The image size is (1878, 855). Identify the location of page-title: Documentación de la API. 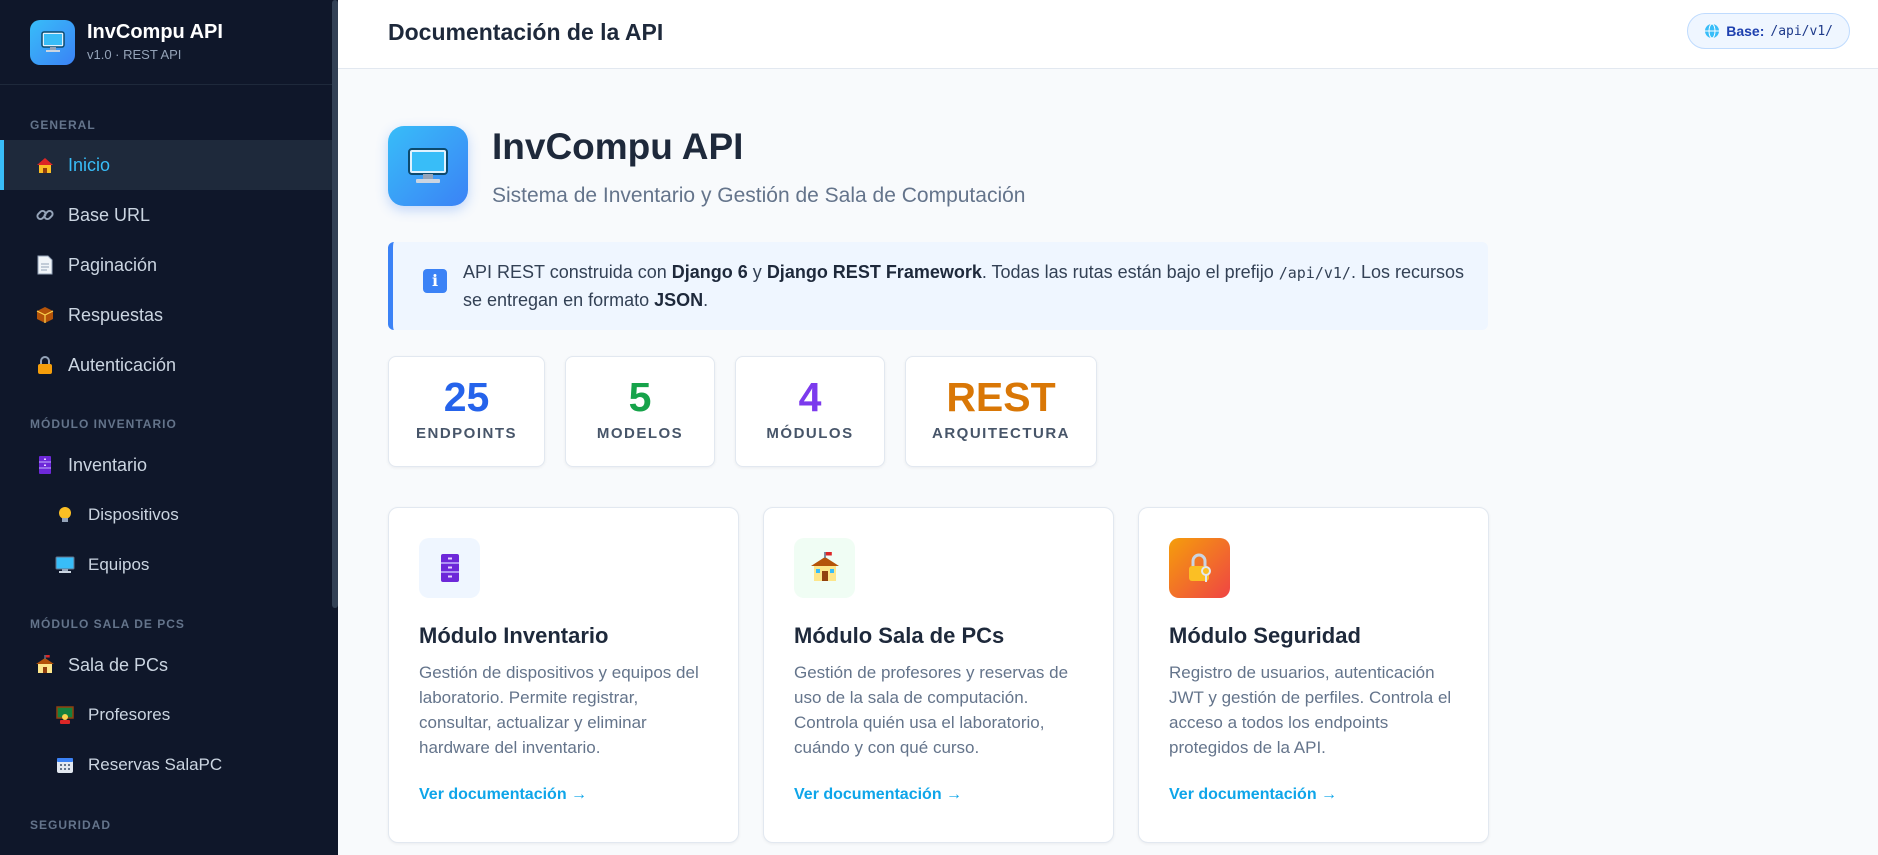
(526, 32).